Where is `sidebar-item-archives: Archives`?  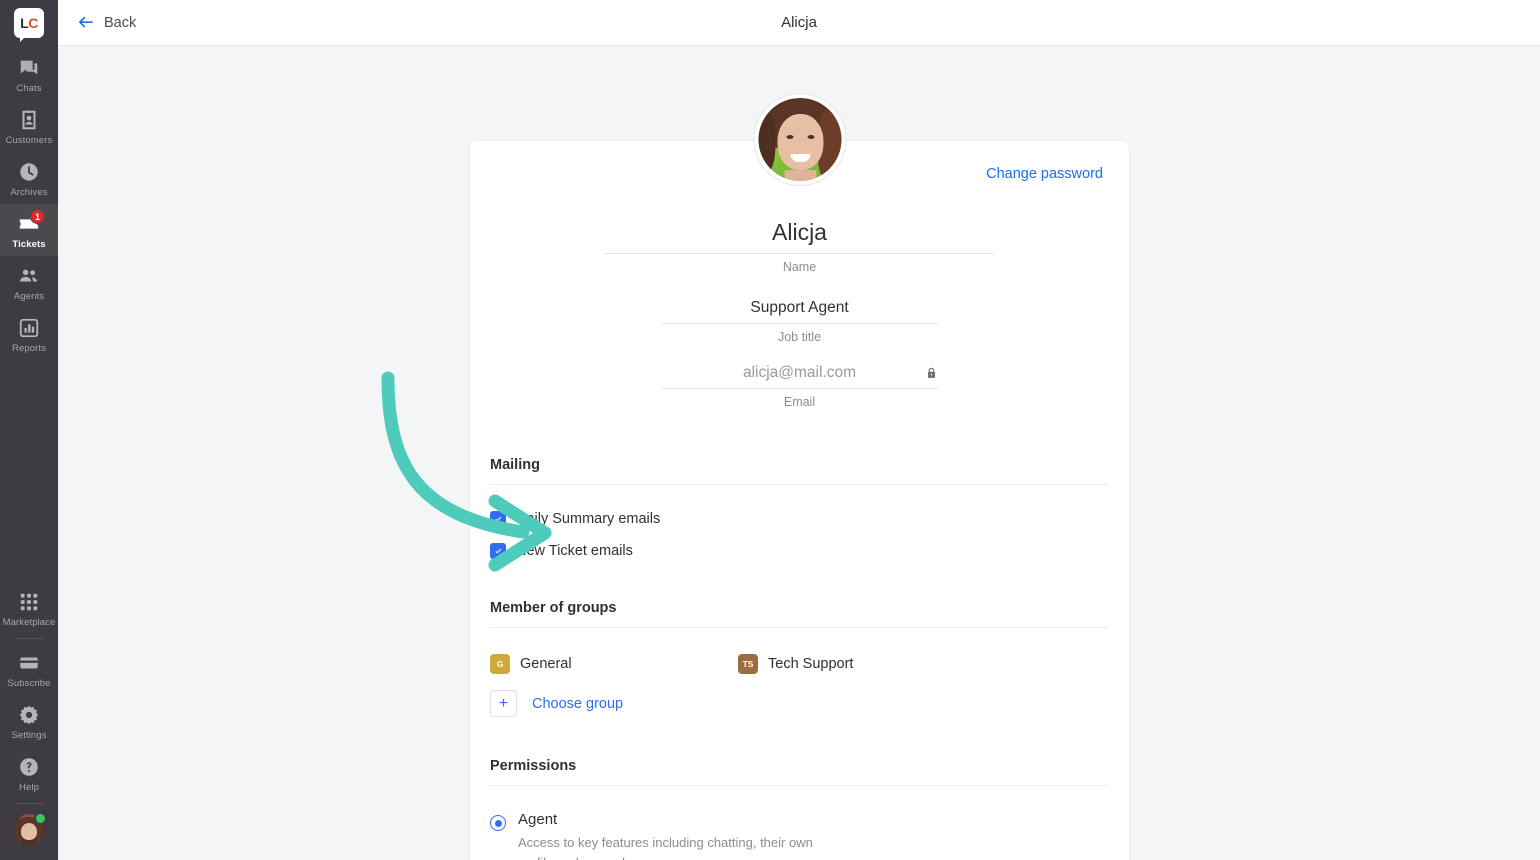
sidebar-item-archives: Archives is located at coordinates (29, 178).